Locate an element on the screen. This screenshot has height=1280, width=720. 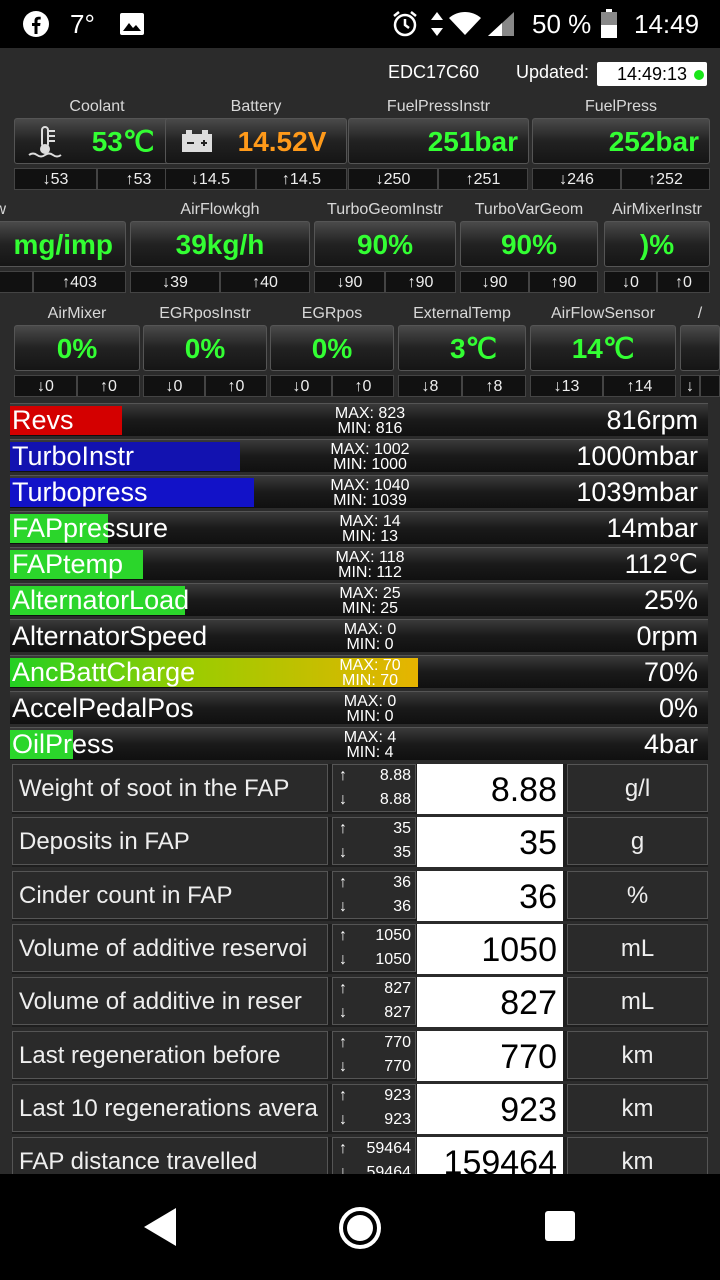
row-minmax: ↑ 36 ↓ 36 is located at coordinates (374, 894).